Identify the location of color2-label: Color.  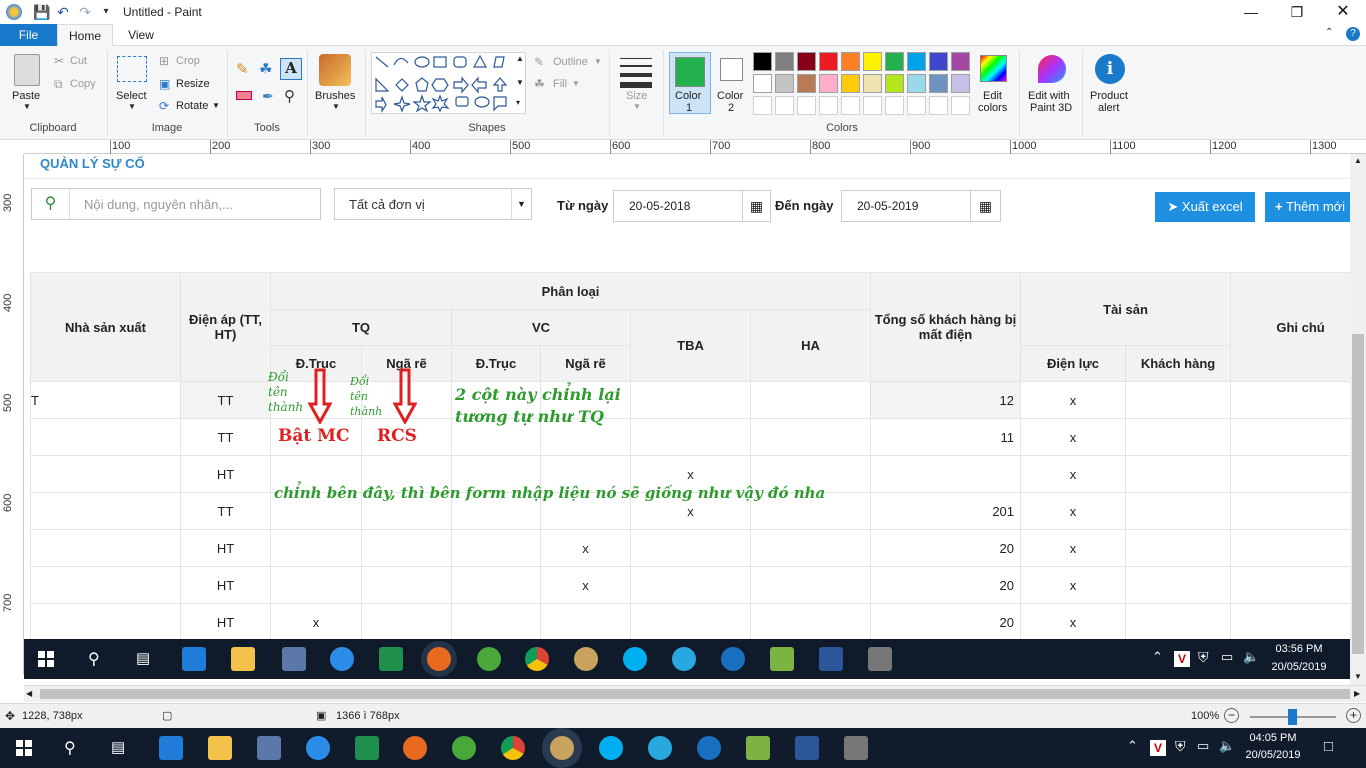
(730, 96).